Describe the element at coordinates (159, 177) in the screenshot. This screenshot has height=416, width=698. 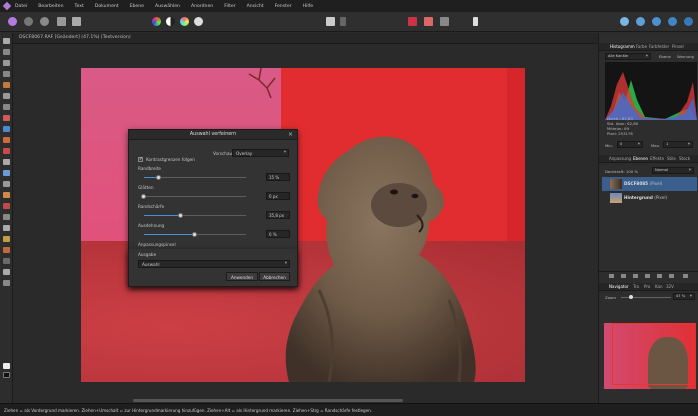
I see `border-slider-knob` at that location.